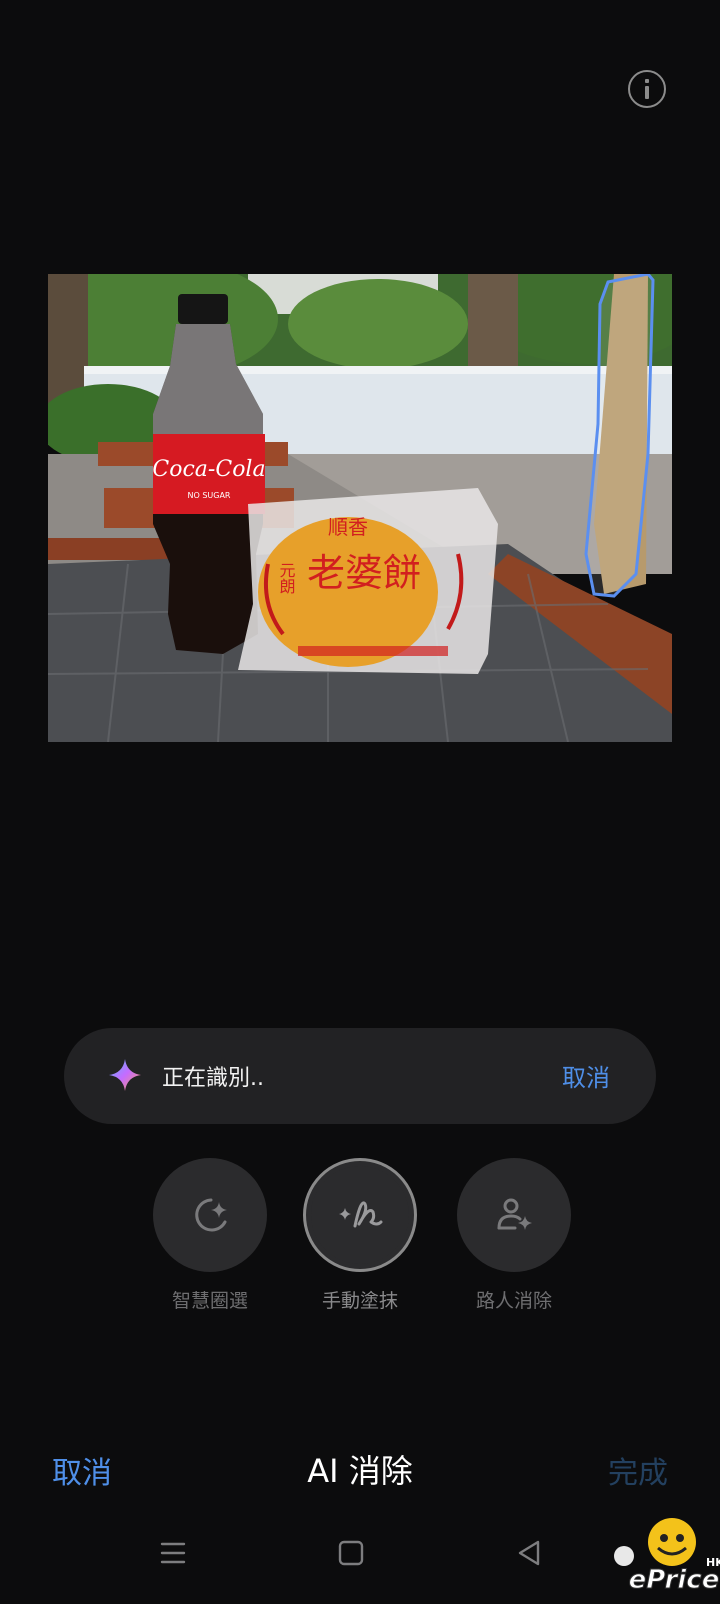  I want to click on eprice-watermark-logo: ePrice HK, so click(667, 1557).